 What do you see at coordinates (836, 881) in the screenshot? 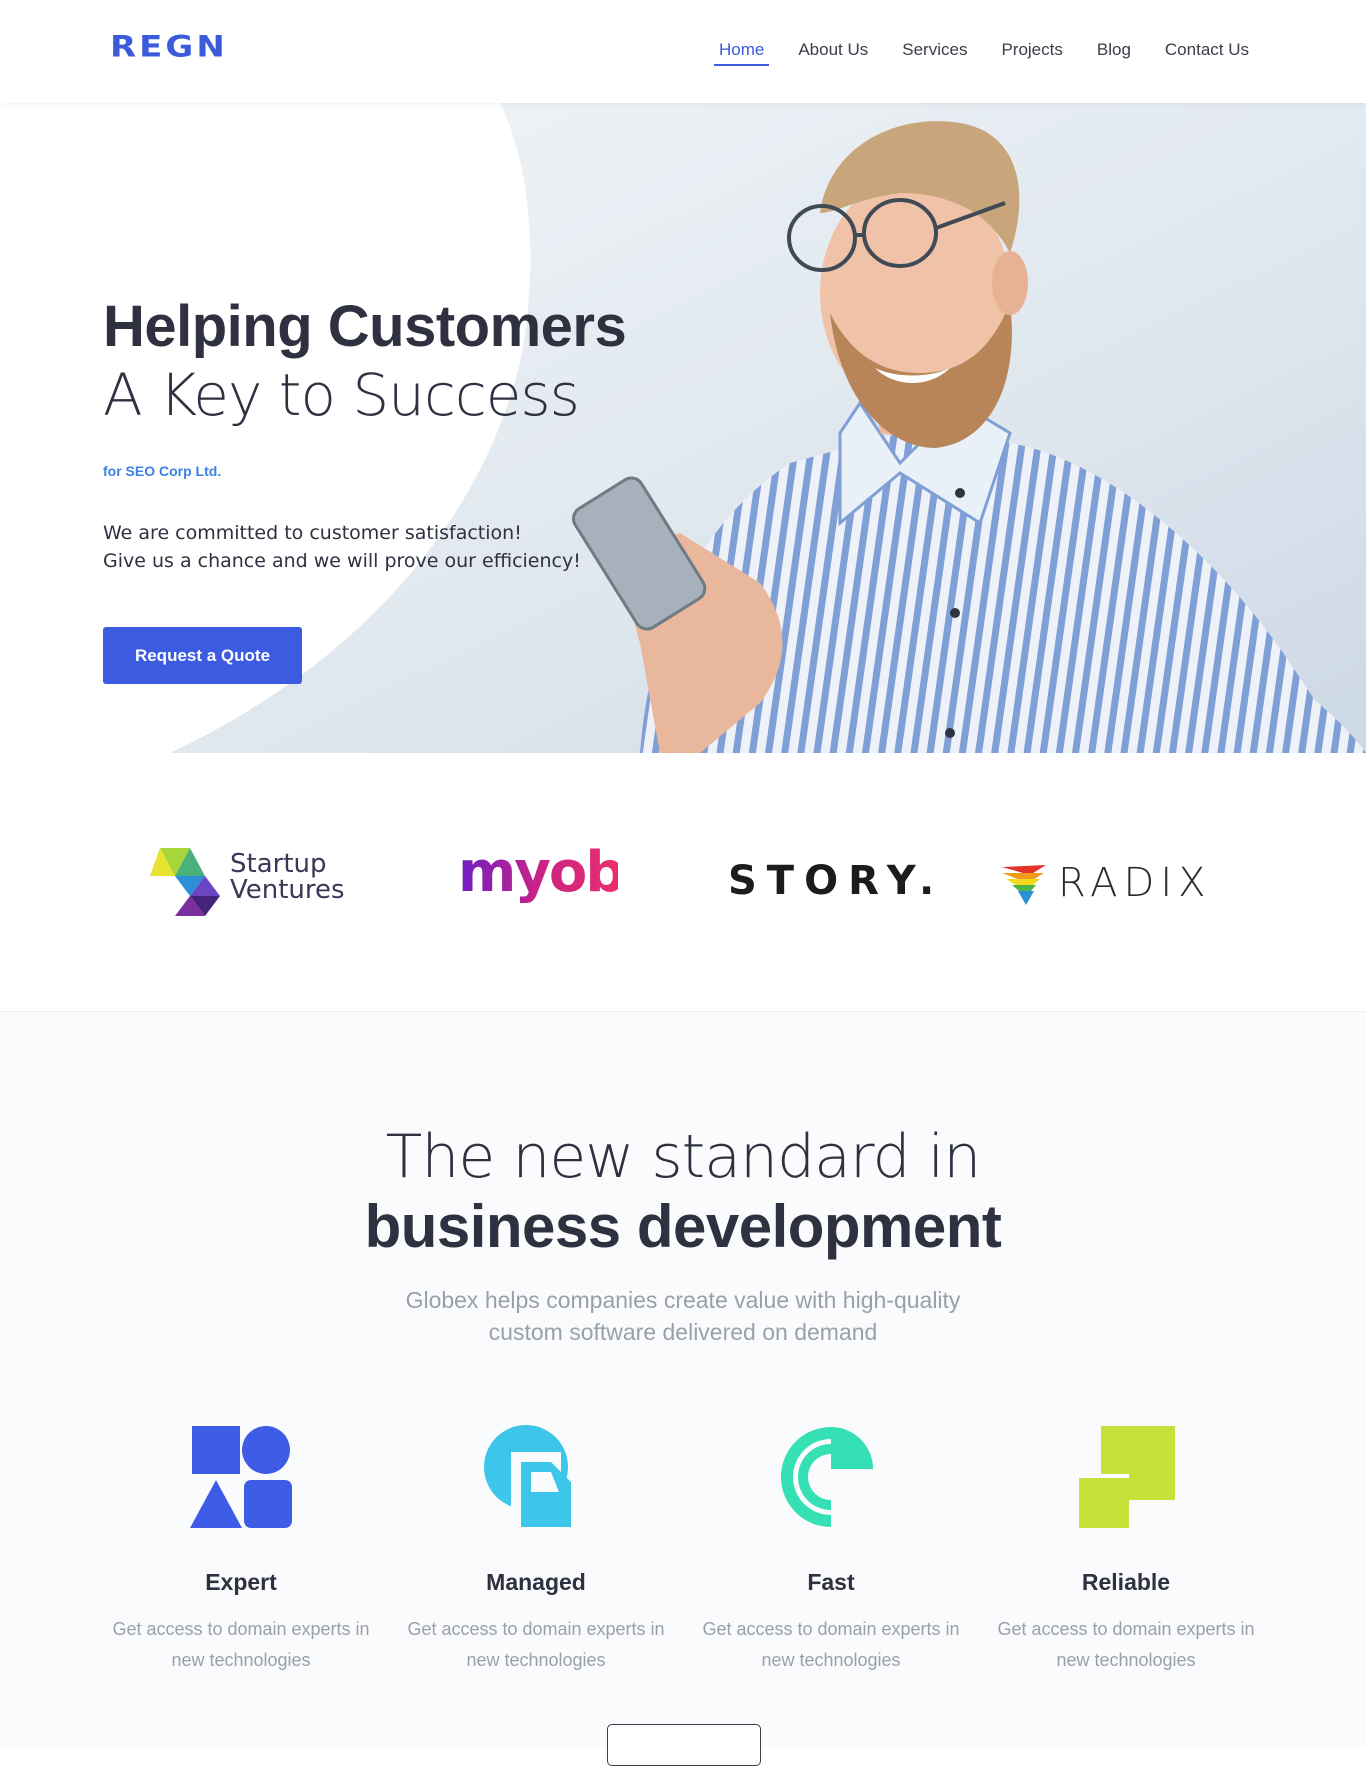
I see `story-wordmark: STORY.` at bounding box center [836, 881].